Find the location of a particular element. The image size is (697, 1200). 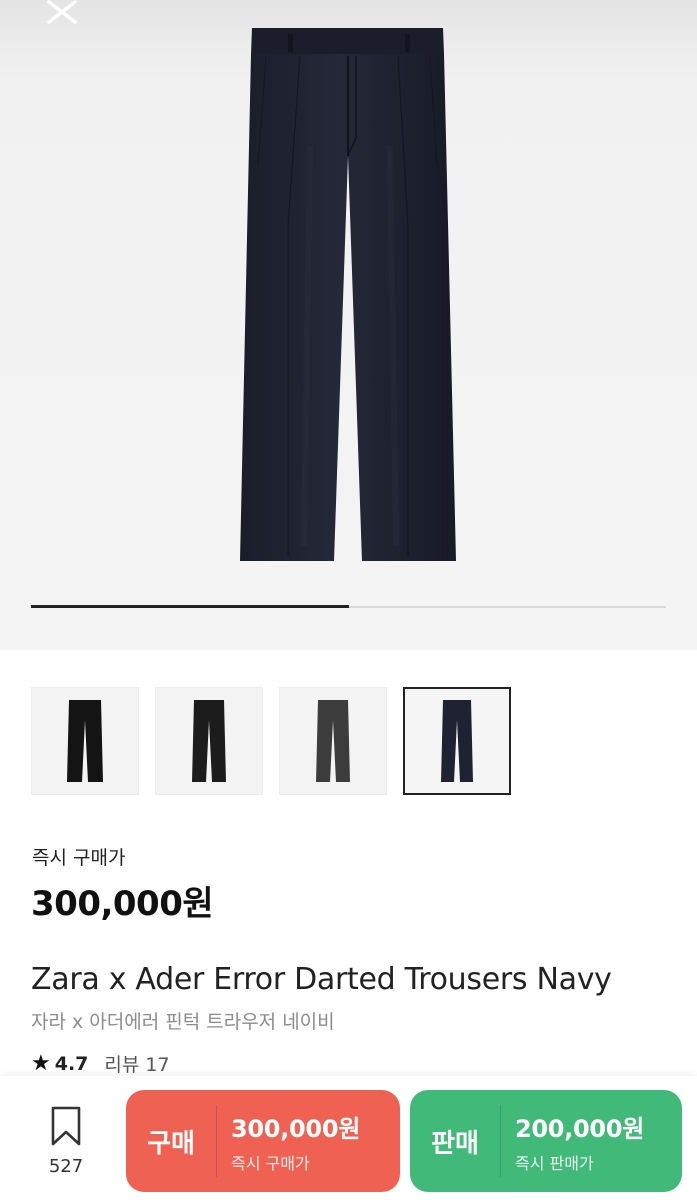

buy-button: 구매 300,000원 즉시 구매가 is located at coordinates (263, 1141).